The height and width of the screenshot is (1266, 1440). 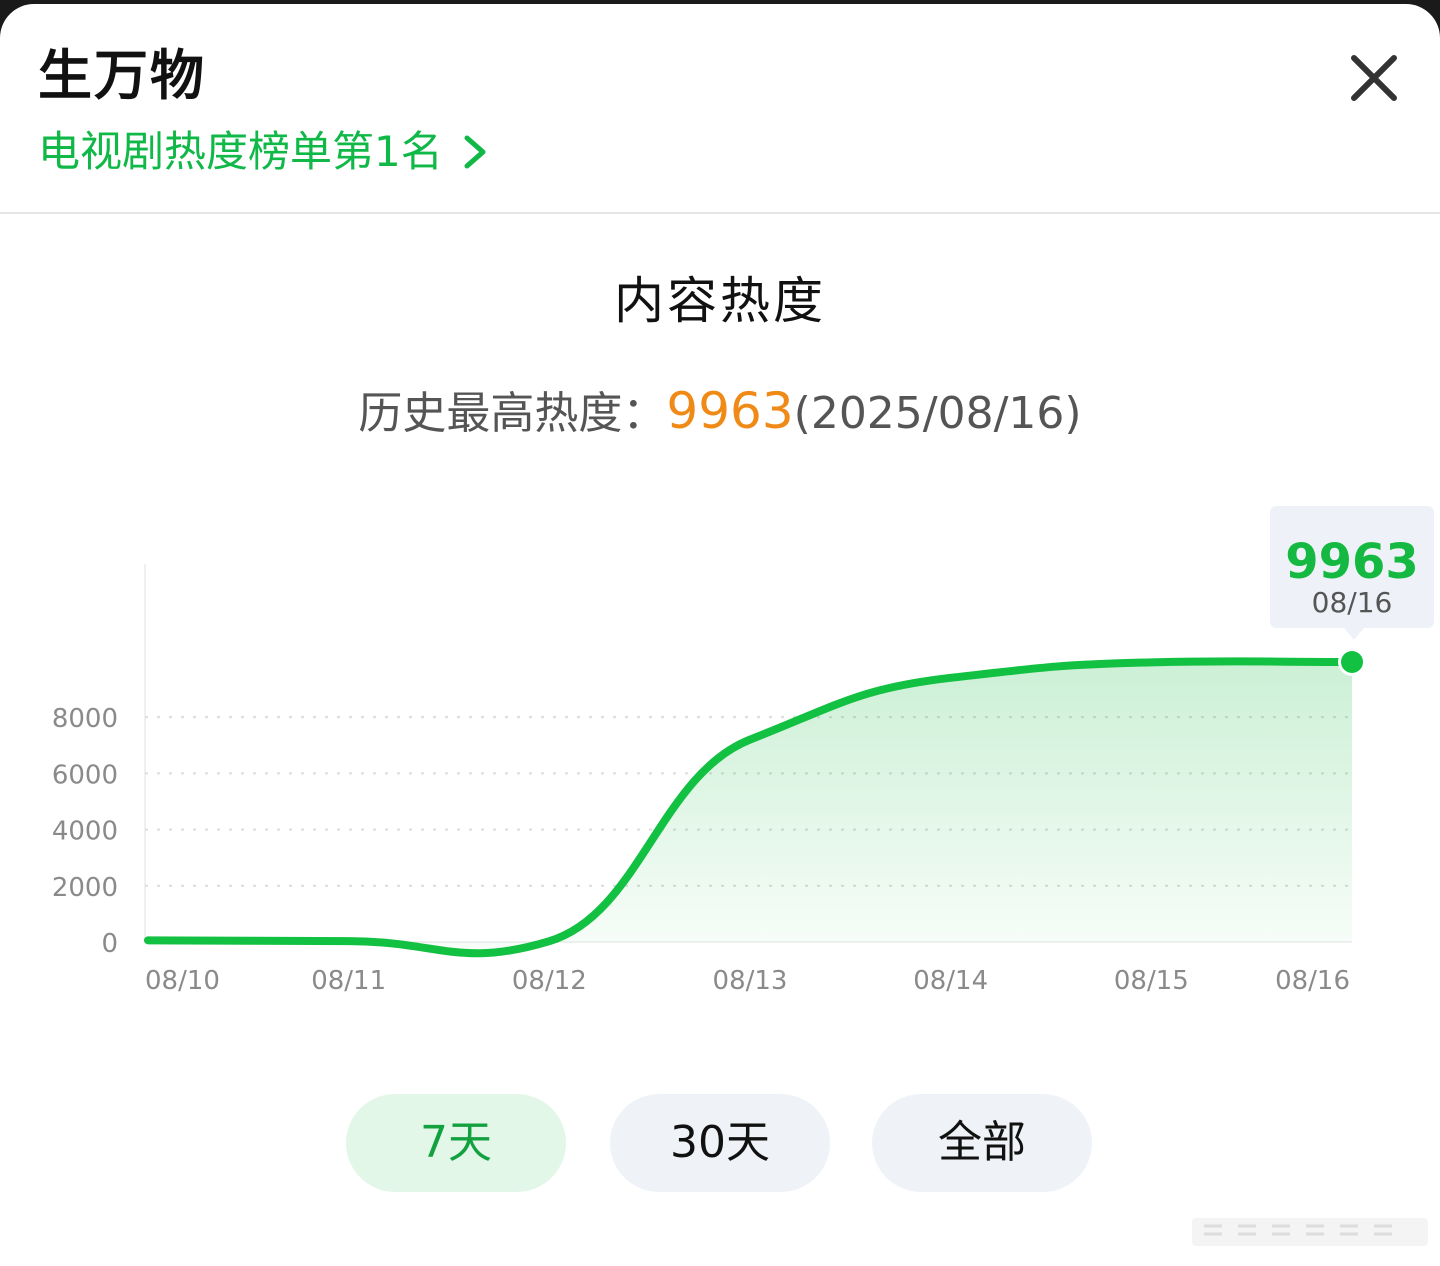 I want to click on x-tick-label: 08/11, so click(x=348, y=981).